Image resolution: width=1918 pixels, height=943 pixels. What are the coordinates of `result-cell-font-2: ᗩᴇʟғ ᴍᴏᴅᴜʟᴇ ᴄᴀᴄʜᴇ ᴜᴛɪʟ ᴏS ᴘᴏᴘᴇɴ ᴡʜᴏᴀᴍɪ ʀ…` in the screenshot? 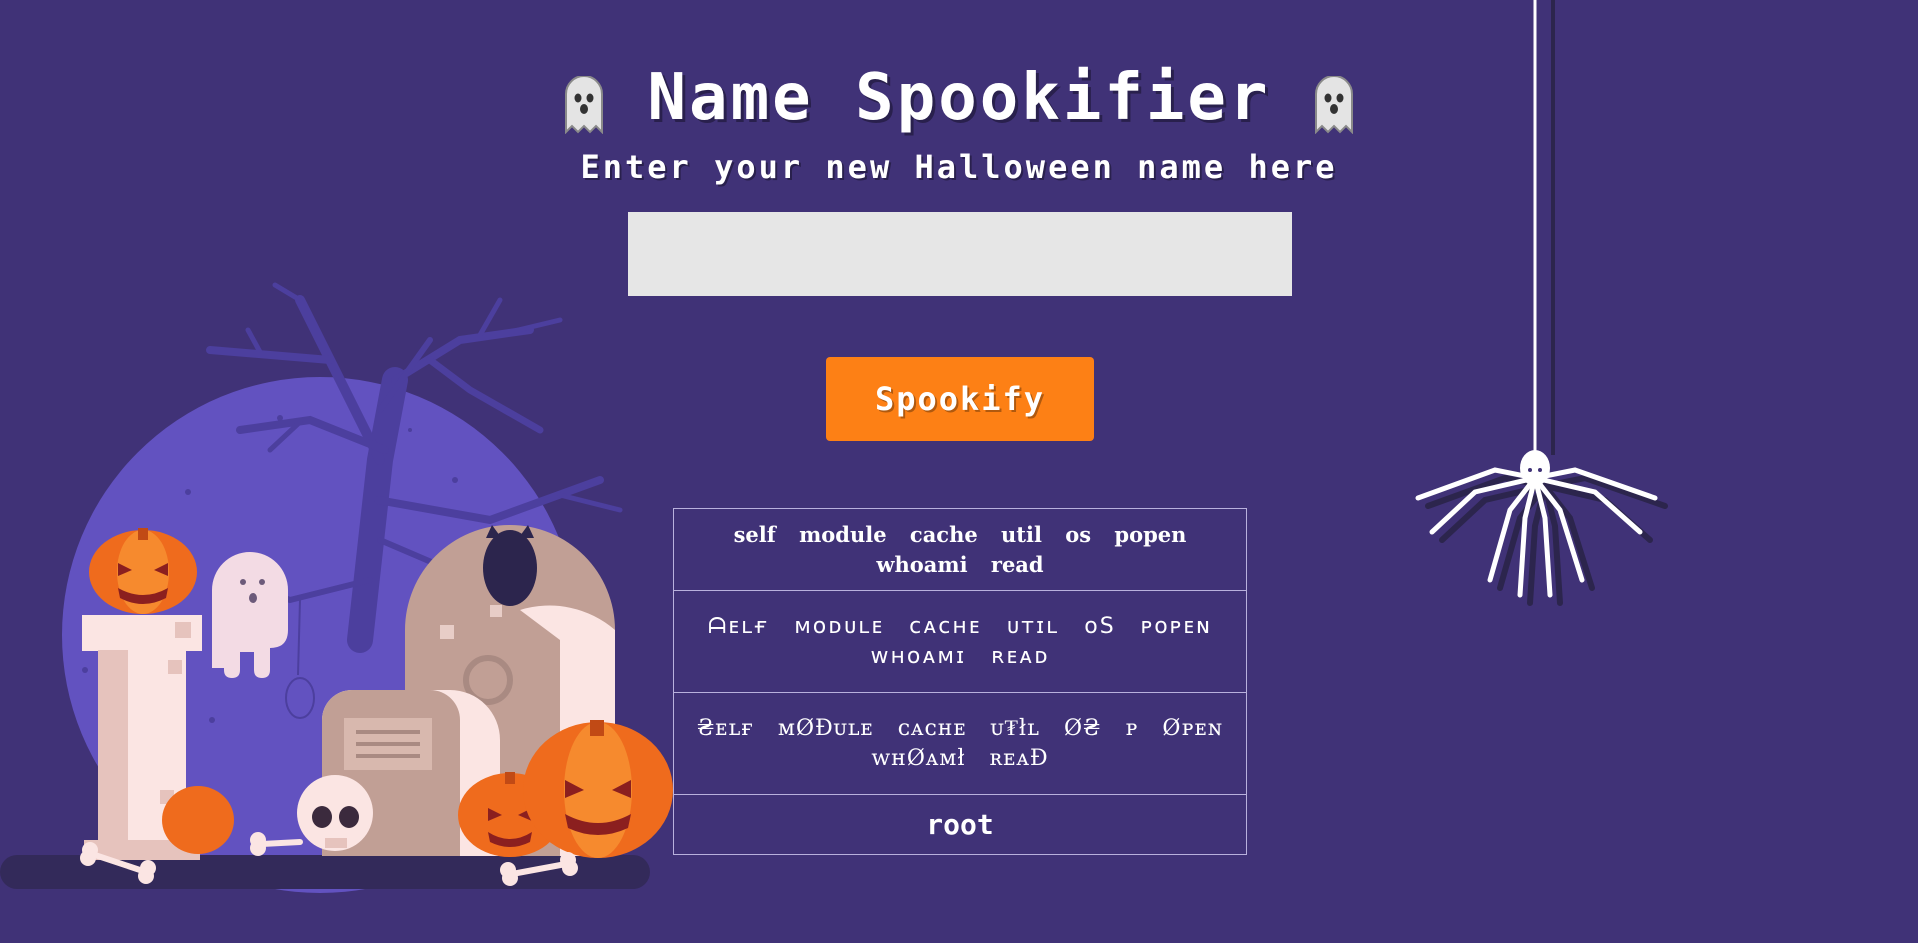 It's located at (960, 641).